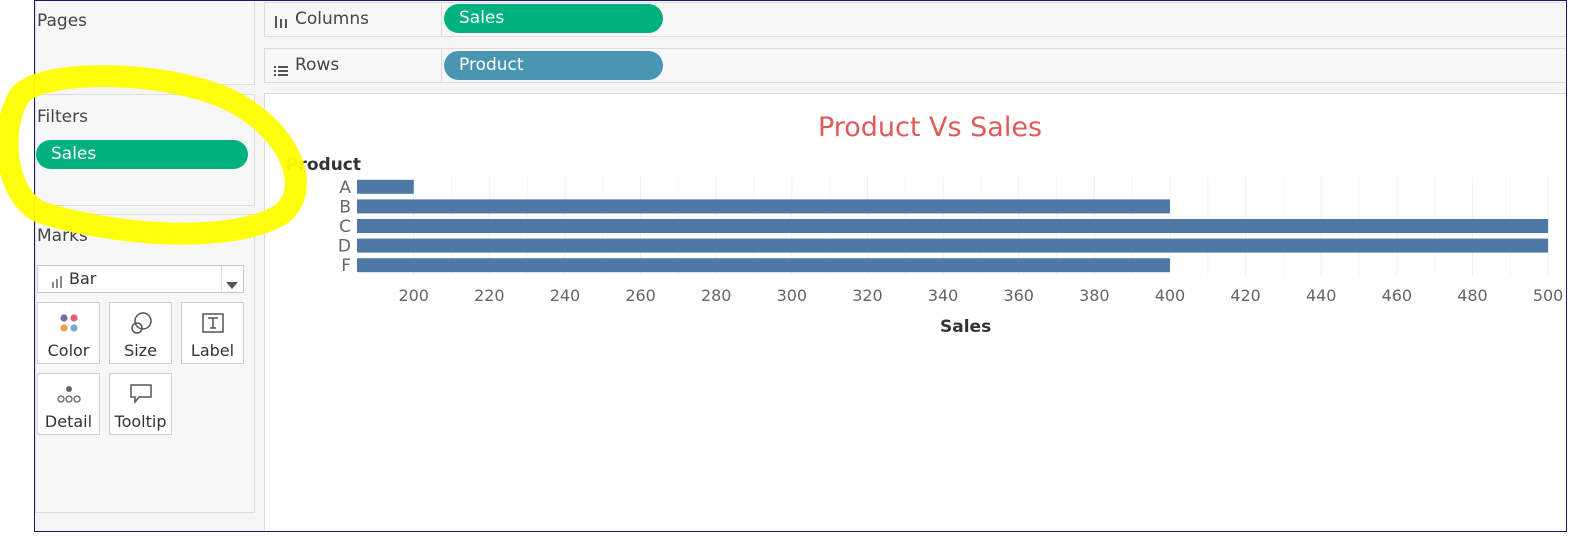 The image size is (1588, 541). Describe the element at coordinates (140, 279) in the screenshot. I see `mark-type-dropdown: Bar` at that location.